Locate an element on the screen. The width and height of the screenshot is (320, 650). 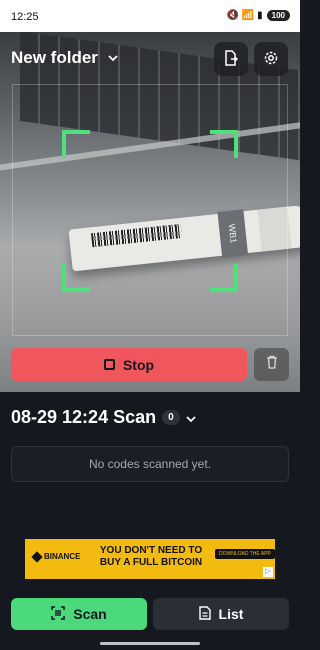
stop-icon is located at coordinates (109, 364).